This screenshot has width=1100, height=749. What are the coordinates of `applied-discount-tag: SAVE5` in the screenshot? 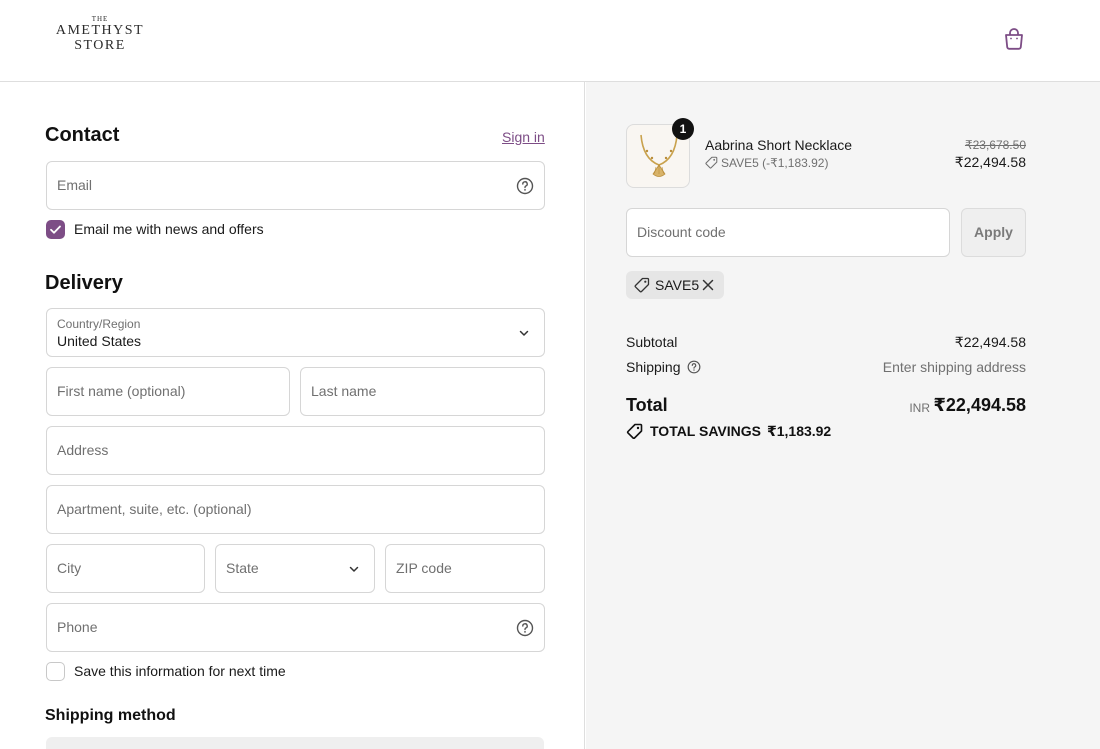 It's located at (675, 285).